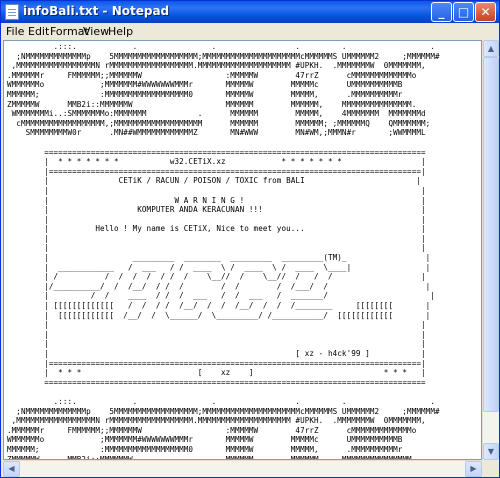 The width and height of the screenshot is (500, 478). I want to click on title-bar: infoBali.txt - Notepad _ □ ✕, so click(250, 12).